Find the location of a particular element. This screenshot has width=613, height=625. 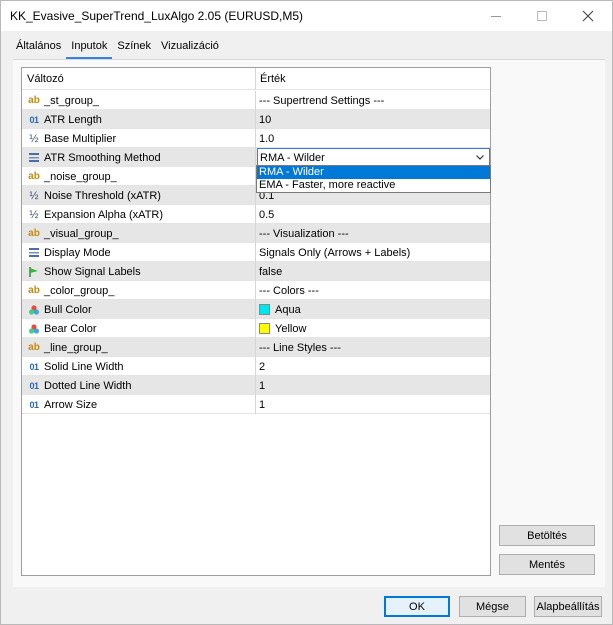

table-row: ½ Expansion Alpha (xATR) 0.5 is located at coordinates (256, 214).